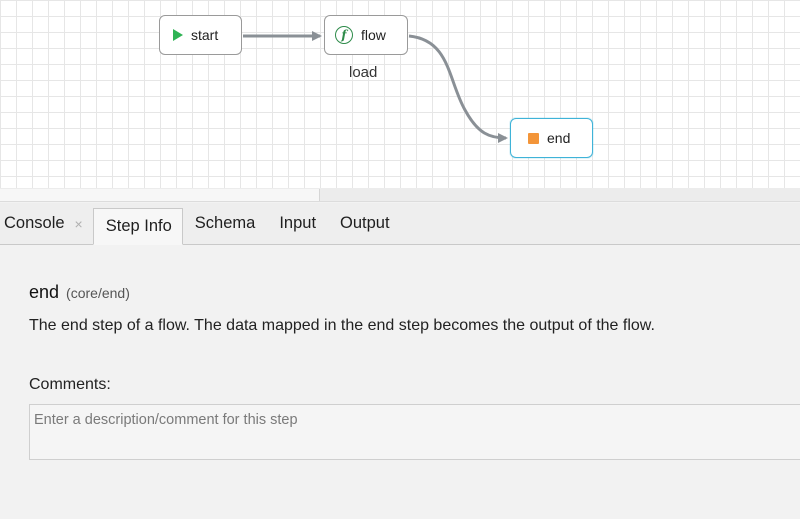 The image size is (800, 519). I want to click on comments-label: Comments:, so click(70, 384).